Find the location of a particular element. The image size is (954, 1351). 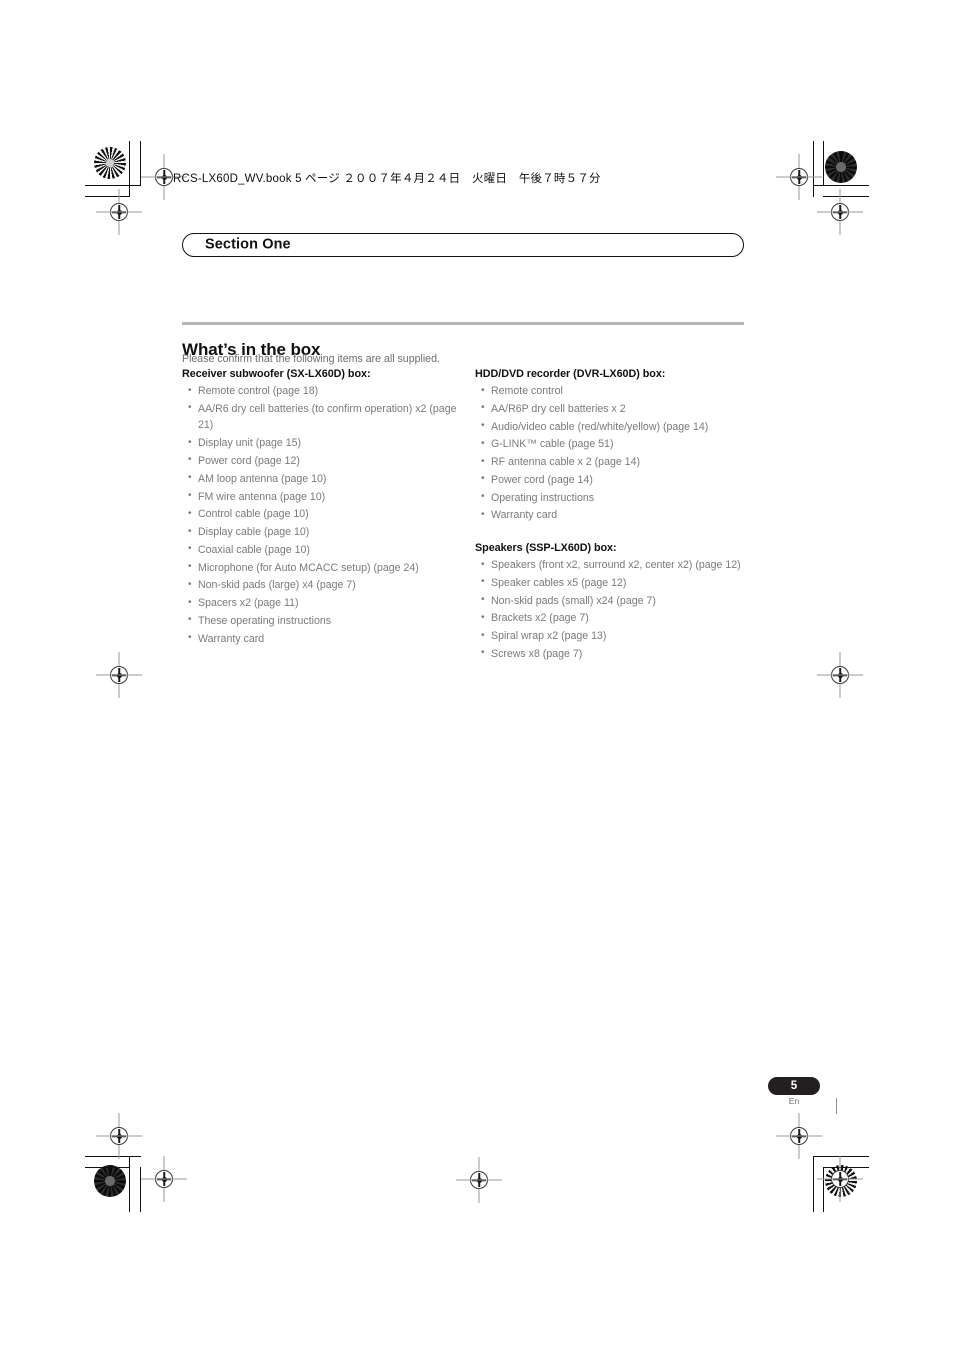

list-item: RF antenna cable x 2 (page 14) is located at coordinates (615, 462).